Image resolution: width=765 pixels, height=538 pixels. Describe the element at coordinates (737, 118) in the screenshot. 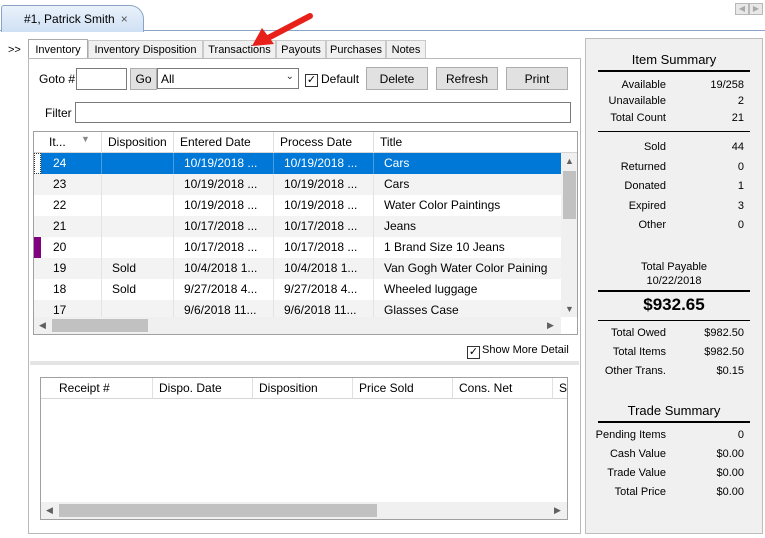

I see `summary-value: 21` at that location.